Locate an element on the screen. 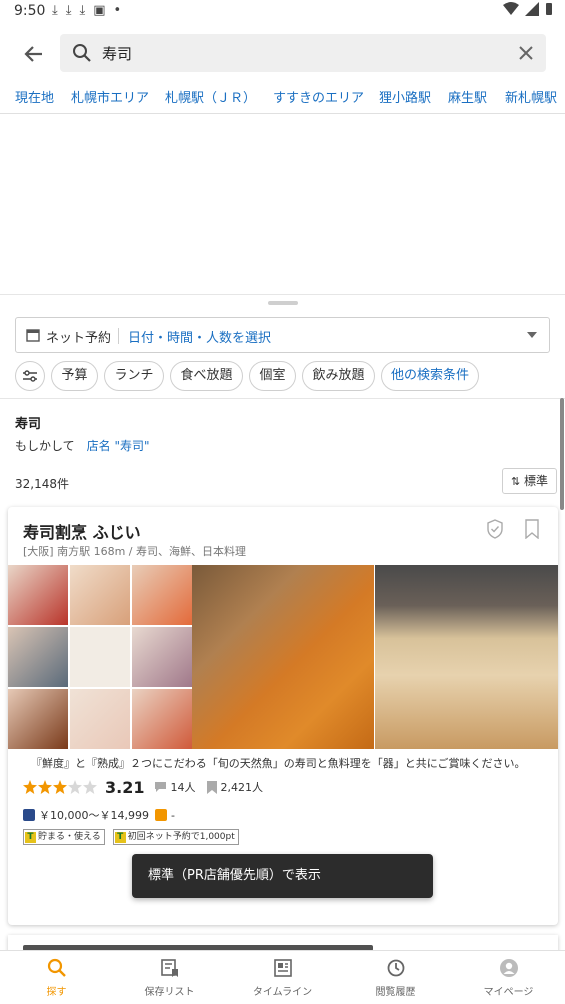 This screenshot has width=565, height=1004. comment-icon is located at coordinates (161, 787).